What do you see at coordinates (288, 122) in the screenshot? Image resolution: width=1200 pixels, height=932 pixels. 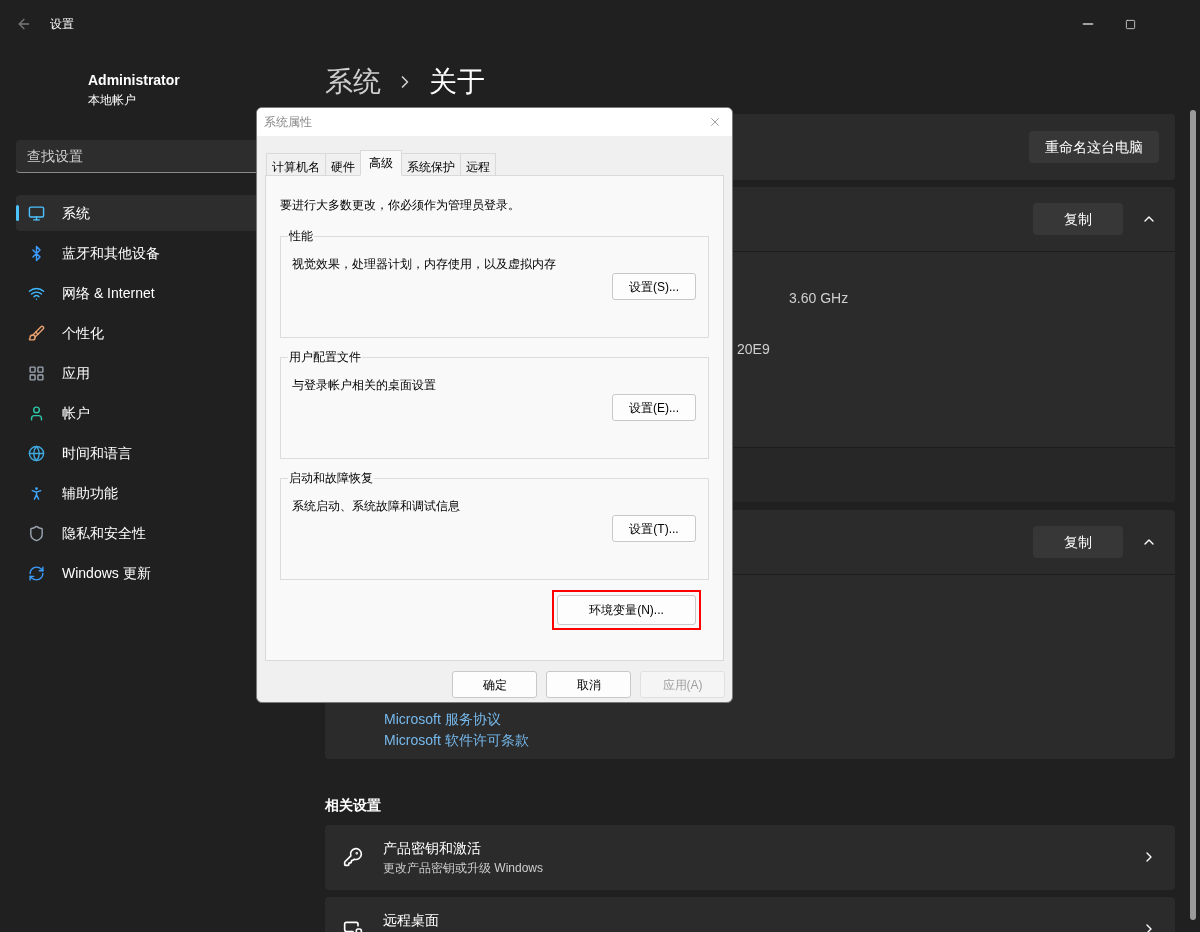 I see `dialog-title: 系统属性` at bounding box center [288, 122].